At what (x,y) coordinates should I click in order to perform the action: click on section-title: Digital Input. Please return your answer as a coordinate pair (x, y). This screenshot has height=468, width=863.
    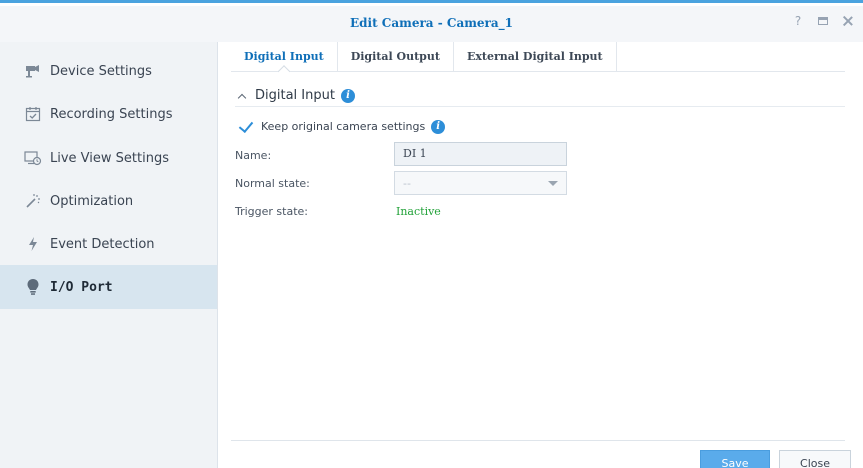
    Looking at the image, I should click on (295, 95).